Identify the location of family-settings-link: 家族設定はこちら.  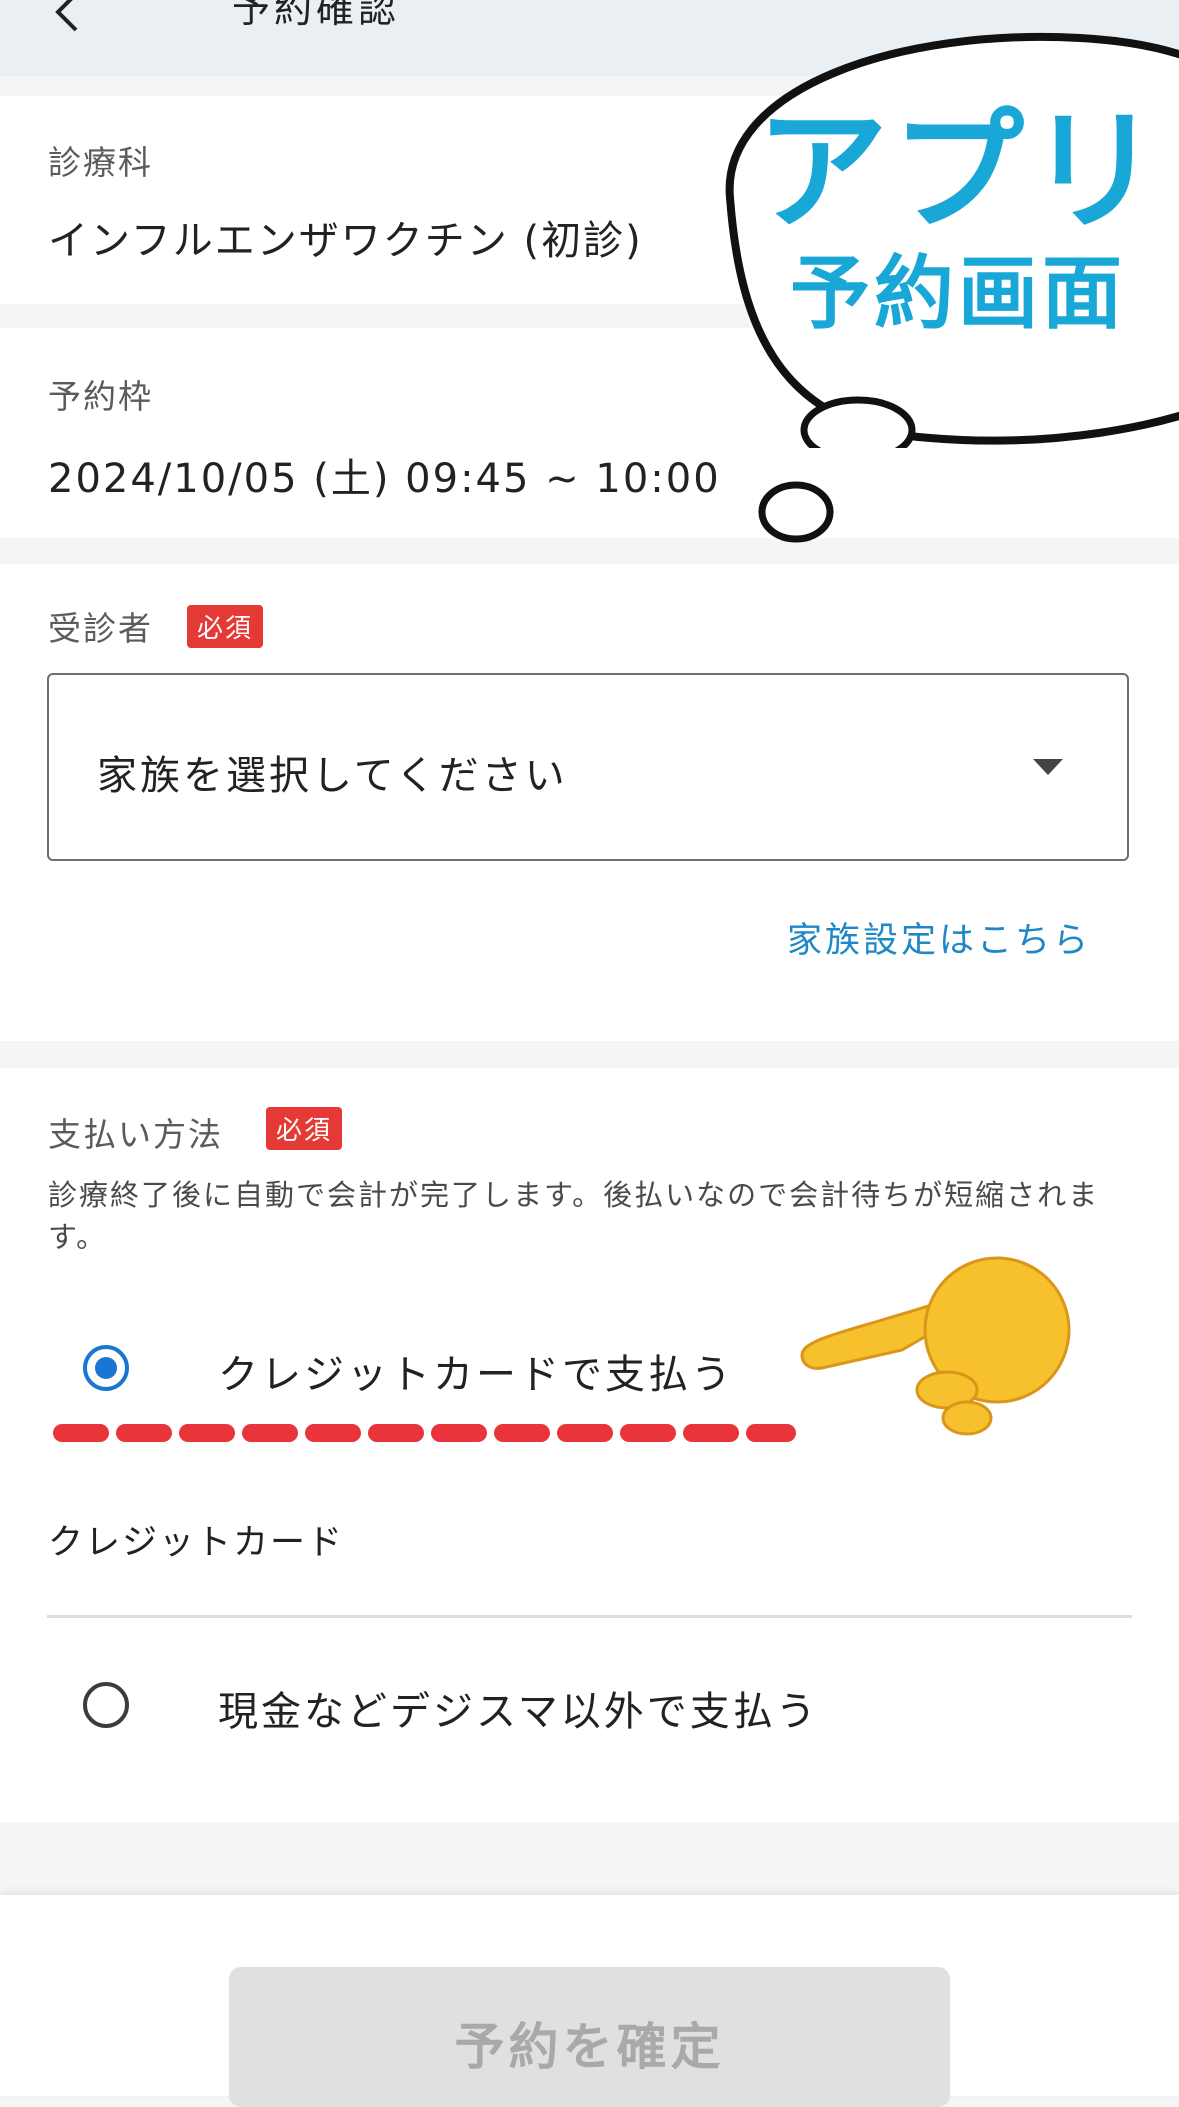
(939, 937).